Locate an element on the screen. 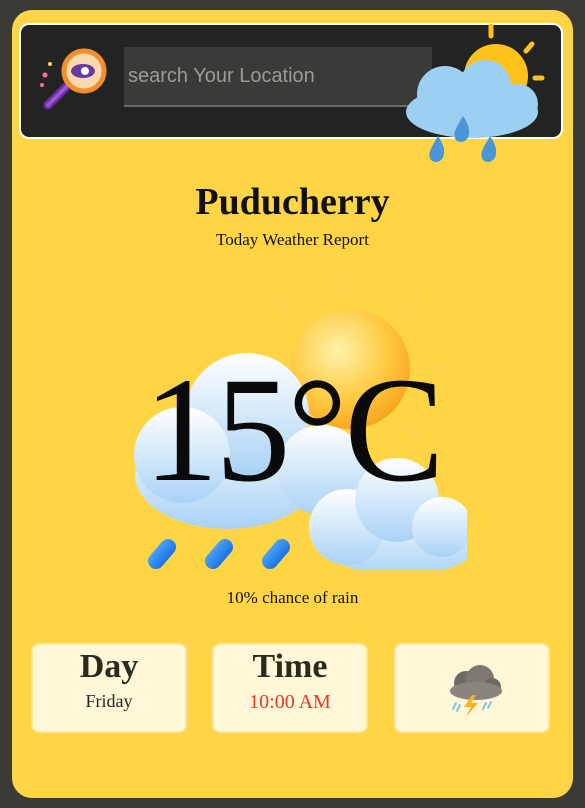  city-name: Puducherry is located at coordinates (292, 202).